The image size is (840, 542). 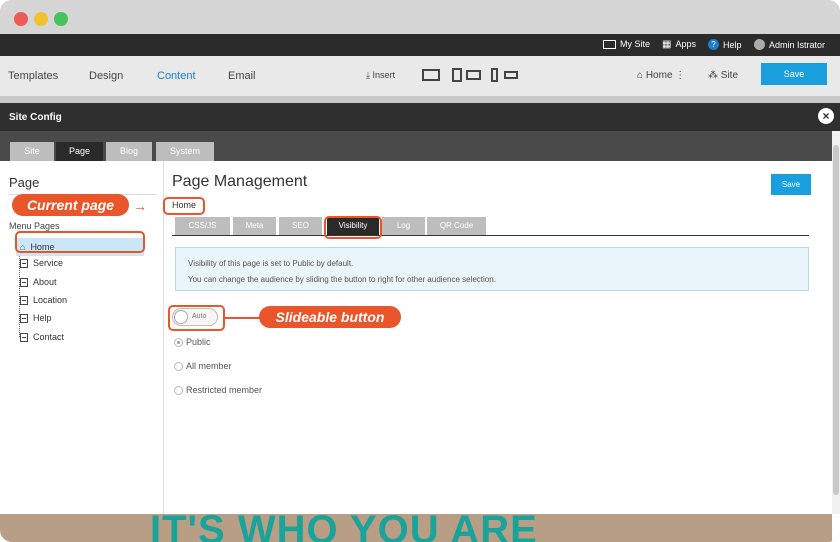 What do you see at coordinates (202, 226) in the screenshot?
I see `tab-css-js: CSS/JS` at bounding box center [202, 226].